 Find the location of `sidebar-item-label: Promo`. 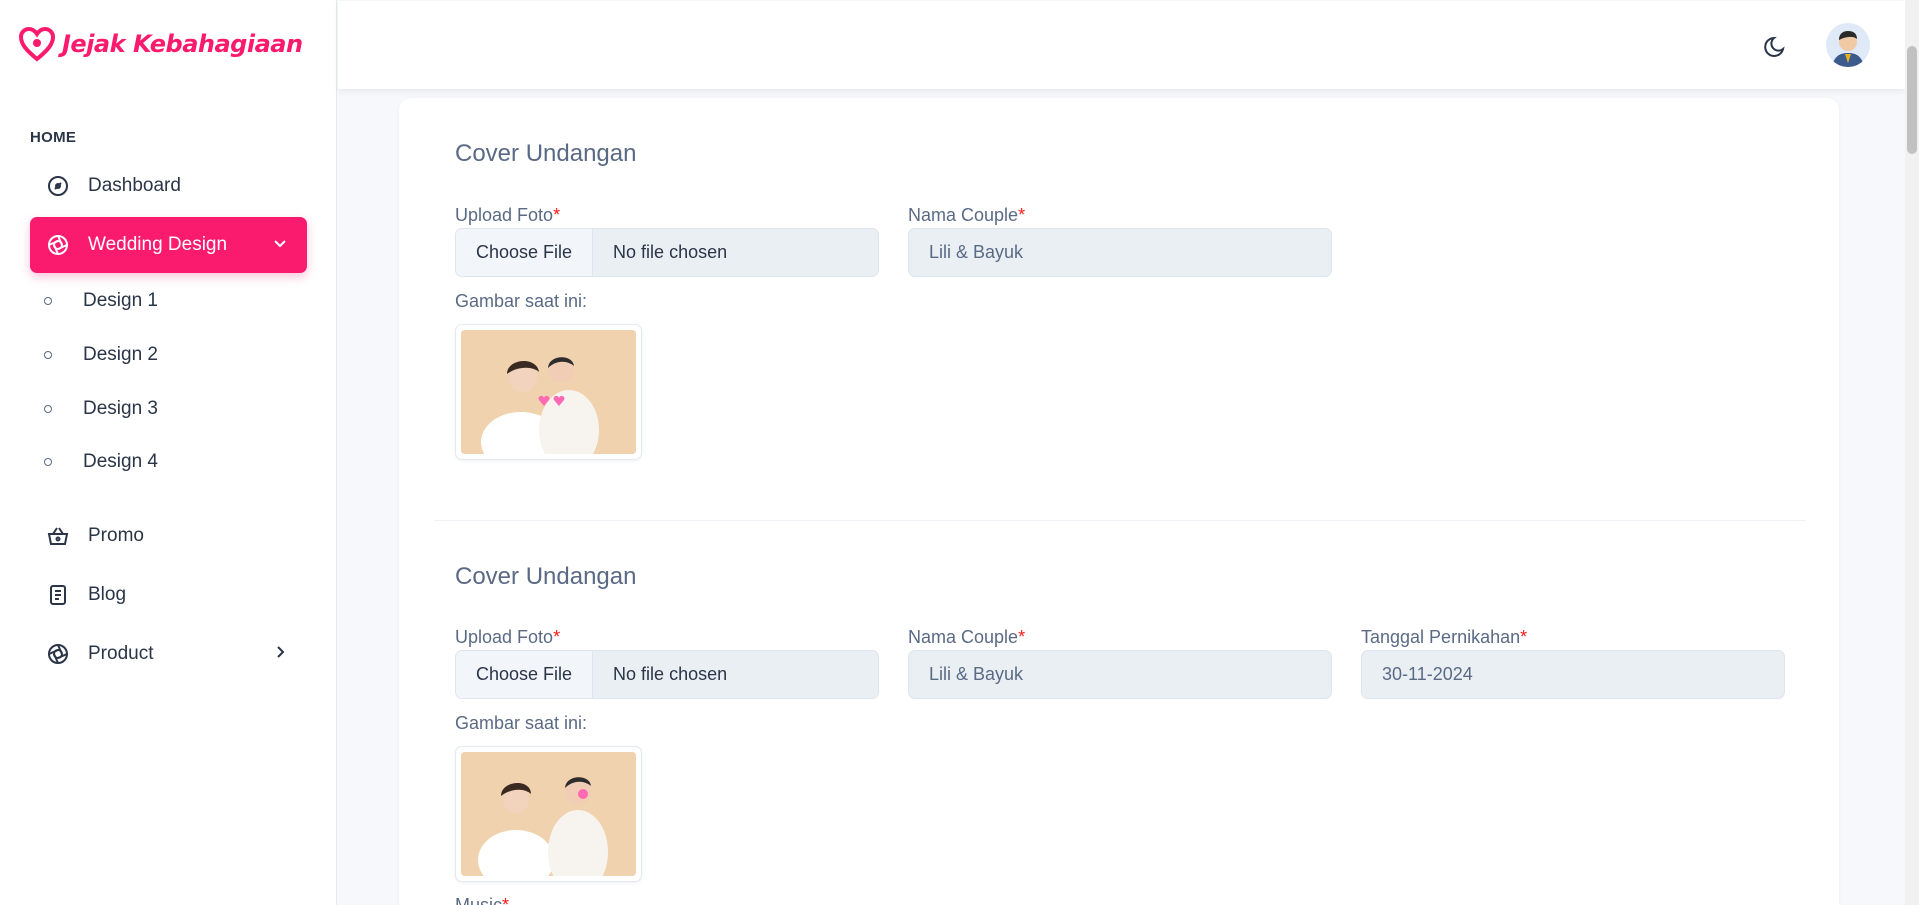

sidebar-item-label: Promo is located at coordinates (116, 535).